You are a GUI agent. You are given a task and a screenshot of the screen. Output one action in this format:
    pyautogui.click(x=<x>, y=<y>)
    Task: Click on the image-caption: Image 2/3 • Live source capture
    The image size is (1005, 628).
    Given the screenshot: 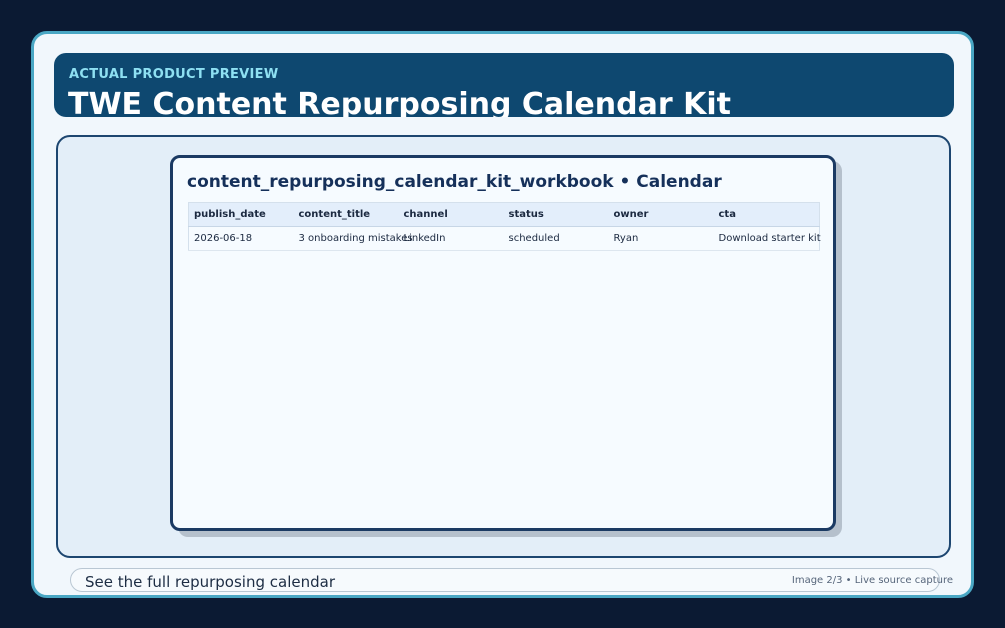 What is the action you would take?
    pyautogui.click(x=872, y=580)
    